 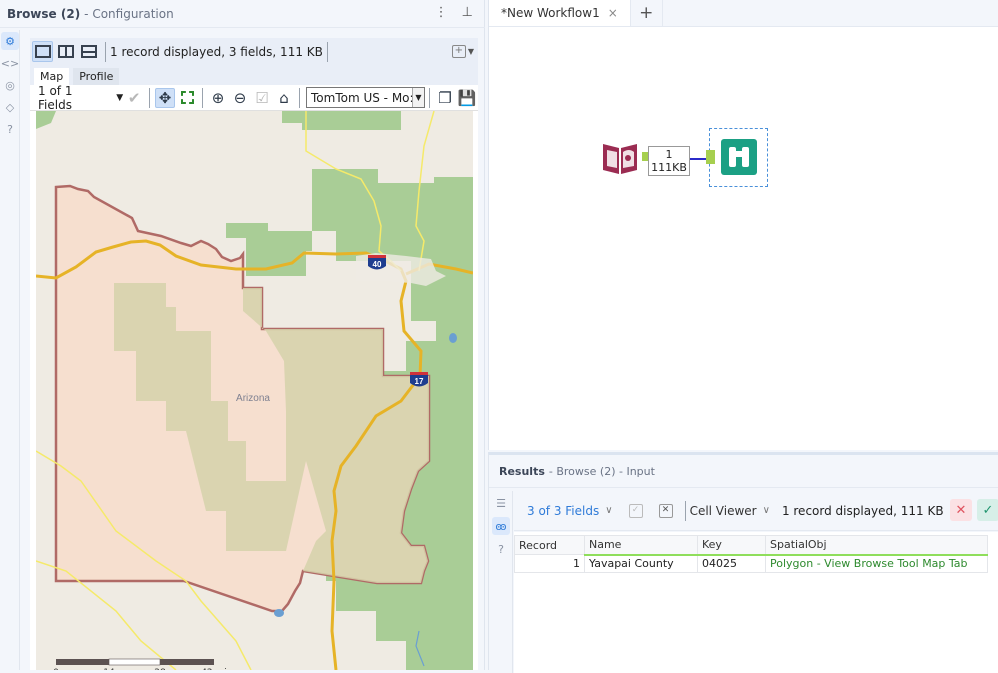 What do you see at coordinates (165, 97) in the screenshot?
I see `pan-icon: ✥` at bounding box center [165, 97].